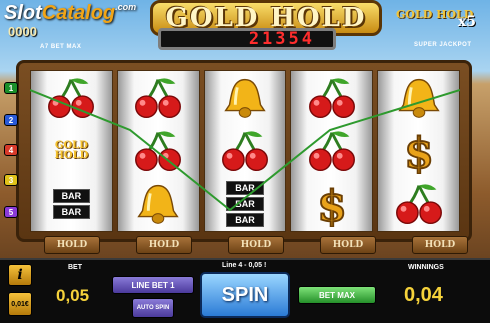  What do you see at coordinates (466, 22) in the screenshot?
I see `multiplier-badge: x5` at bounding box center [466, 22].